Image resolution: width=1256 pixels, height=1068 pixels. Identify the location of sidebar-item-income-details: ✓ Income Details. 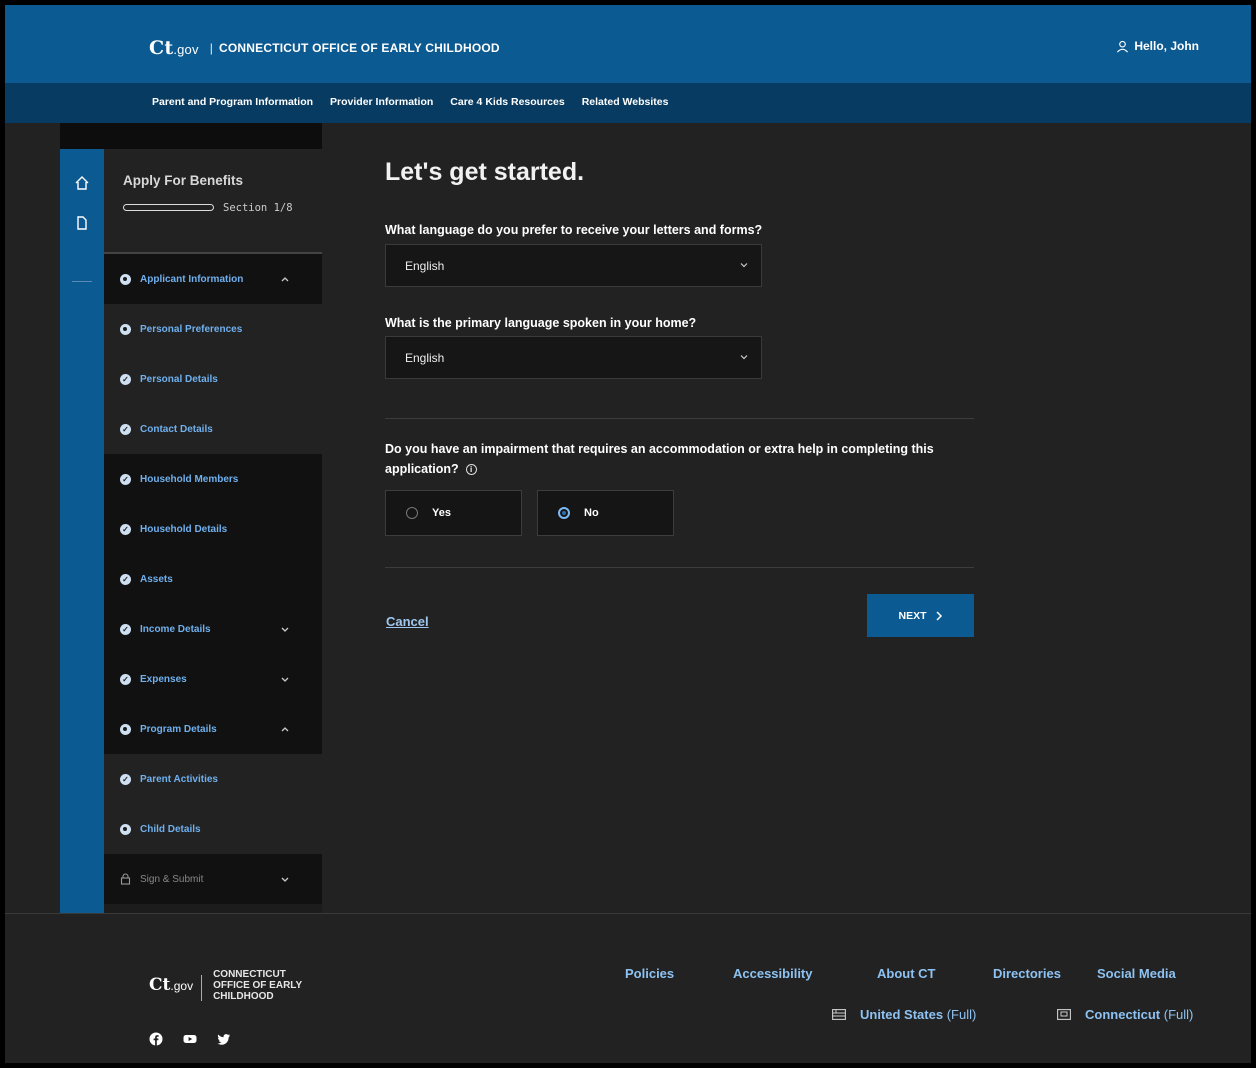
(213, 629).